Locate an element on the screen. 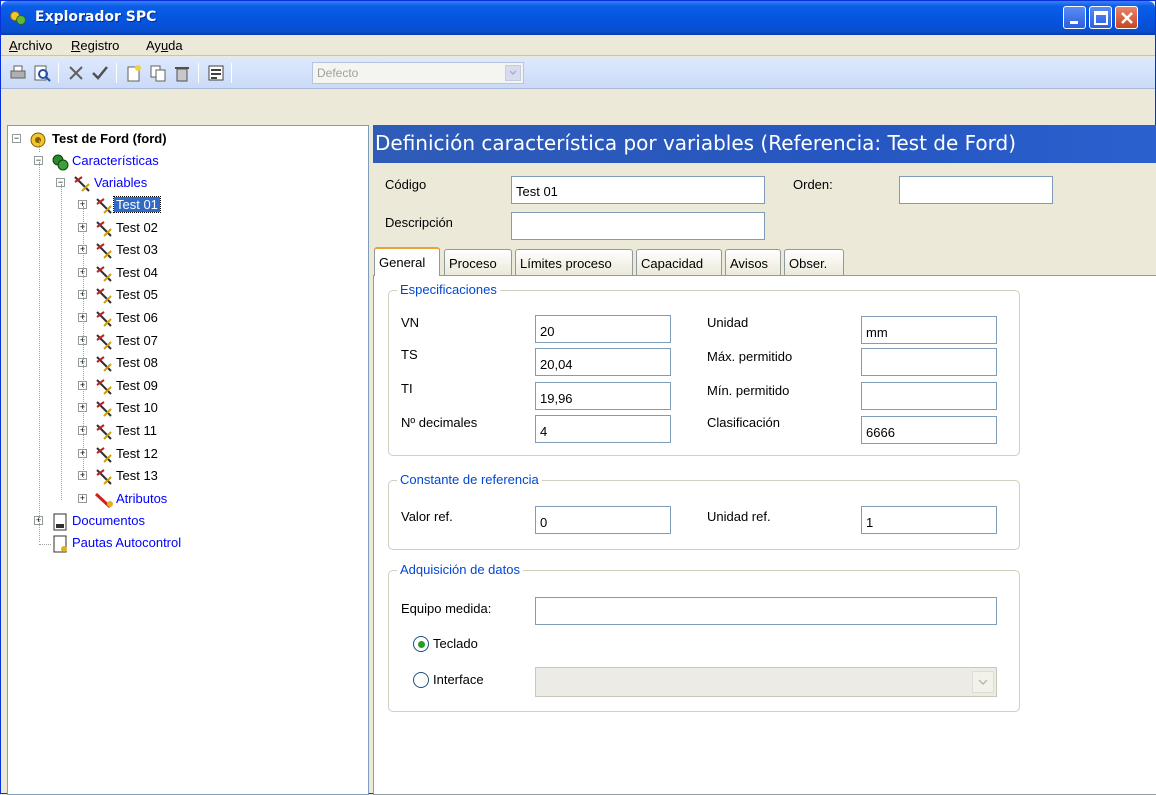  document-check-icon is located at coordinates (60, 544).